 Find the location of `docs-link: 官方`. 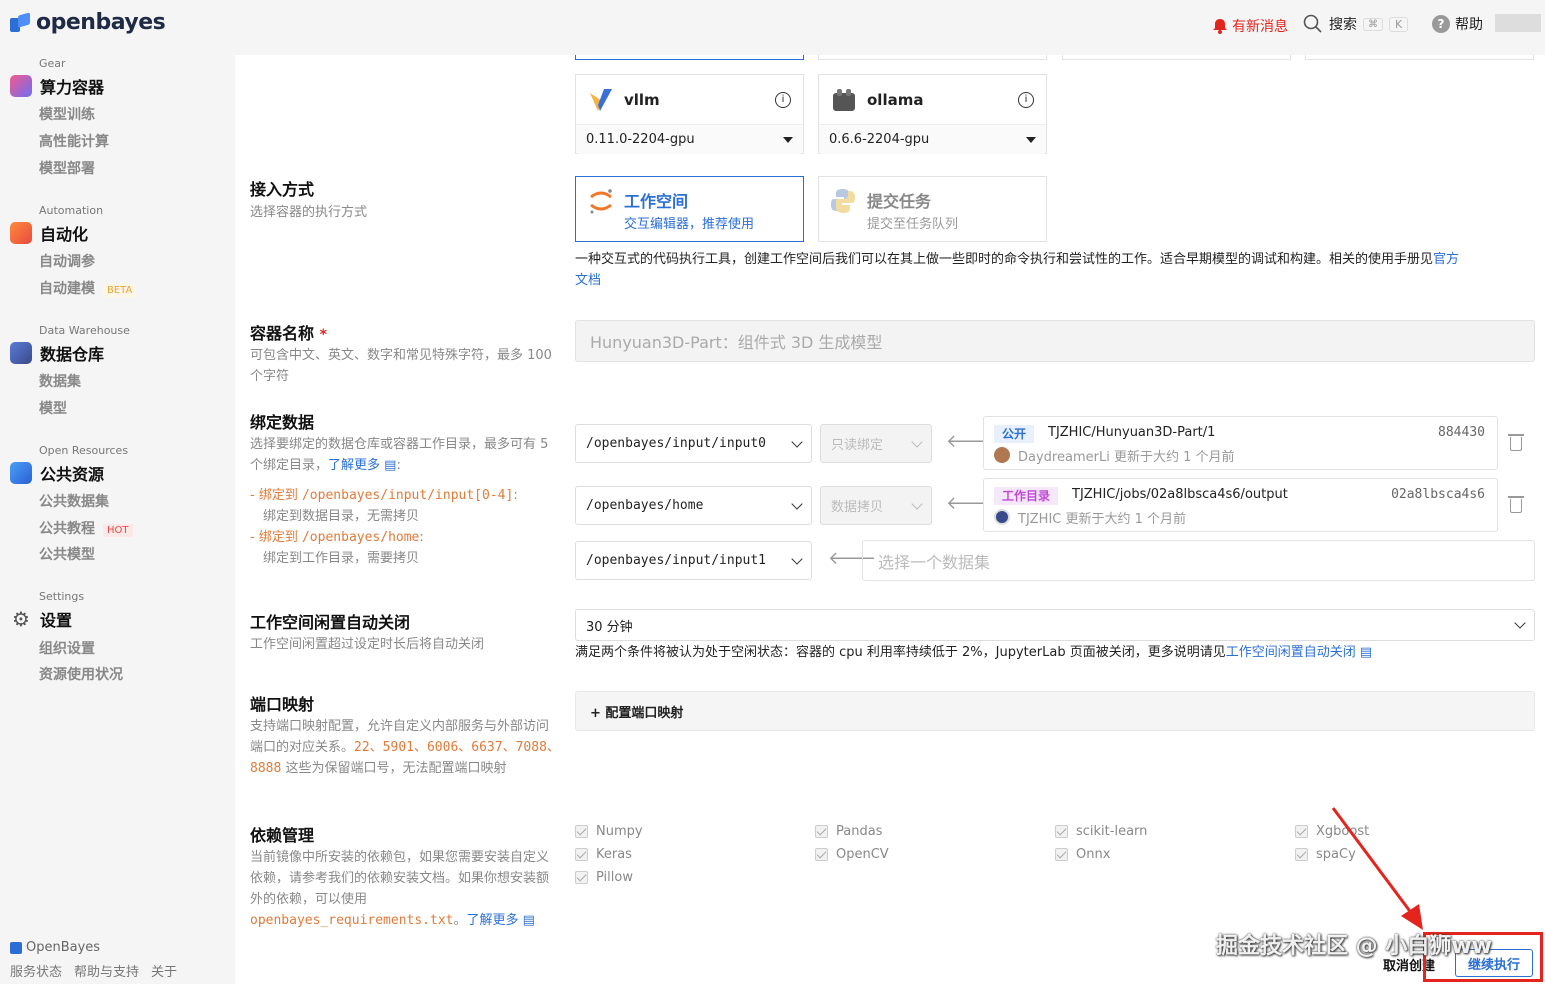

docs-link: 官方 is located at coordinates (1446, 259).